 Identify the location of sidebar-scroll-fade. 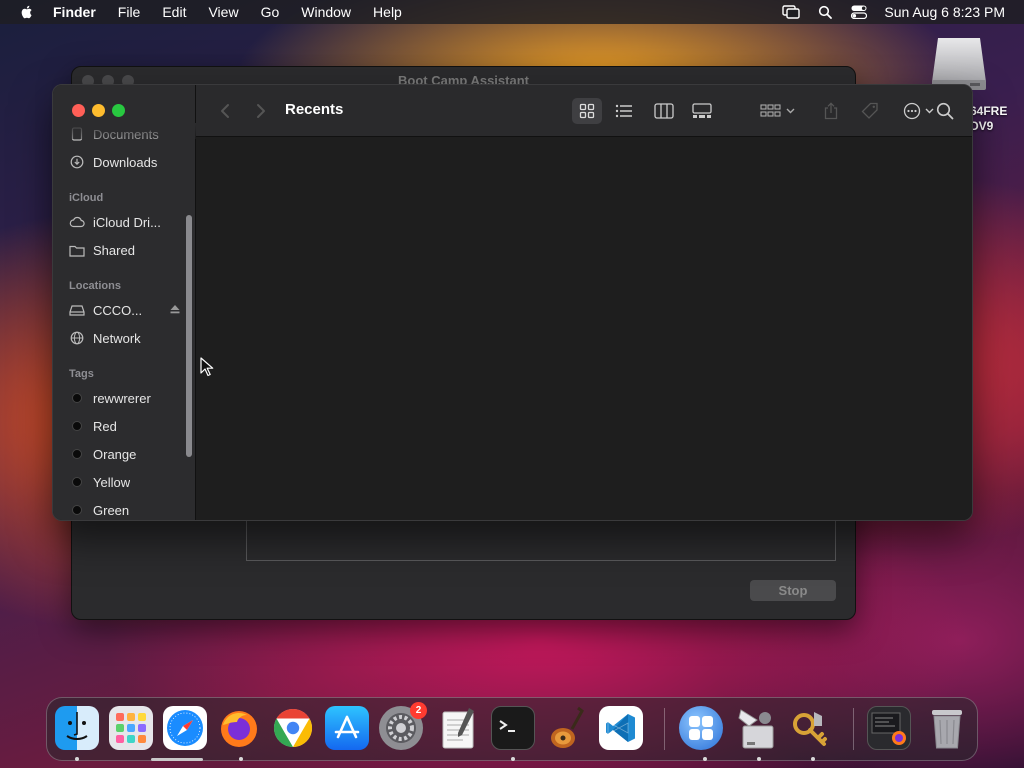
(124, 131).